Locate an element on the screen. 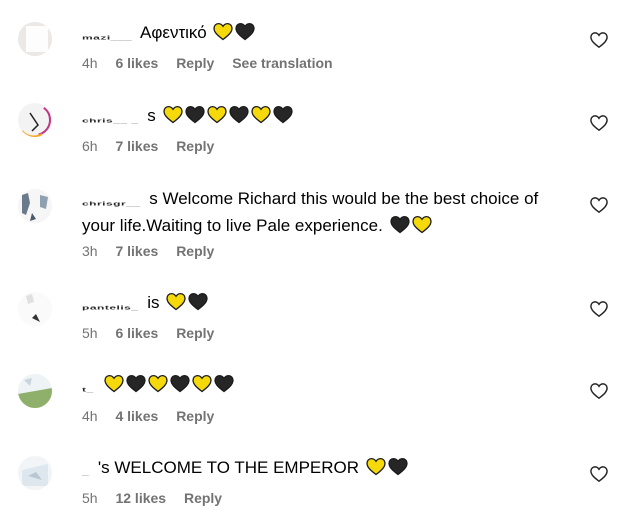  comment-username: t_ is located at coordinates (88, 389).